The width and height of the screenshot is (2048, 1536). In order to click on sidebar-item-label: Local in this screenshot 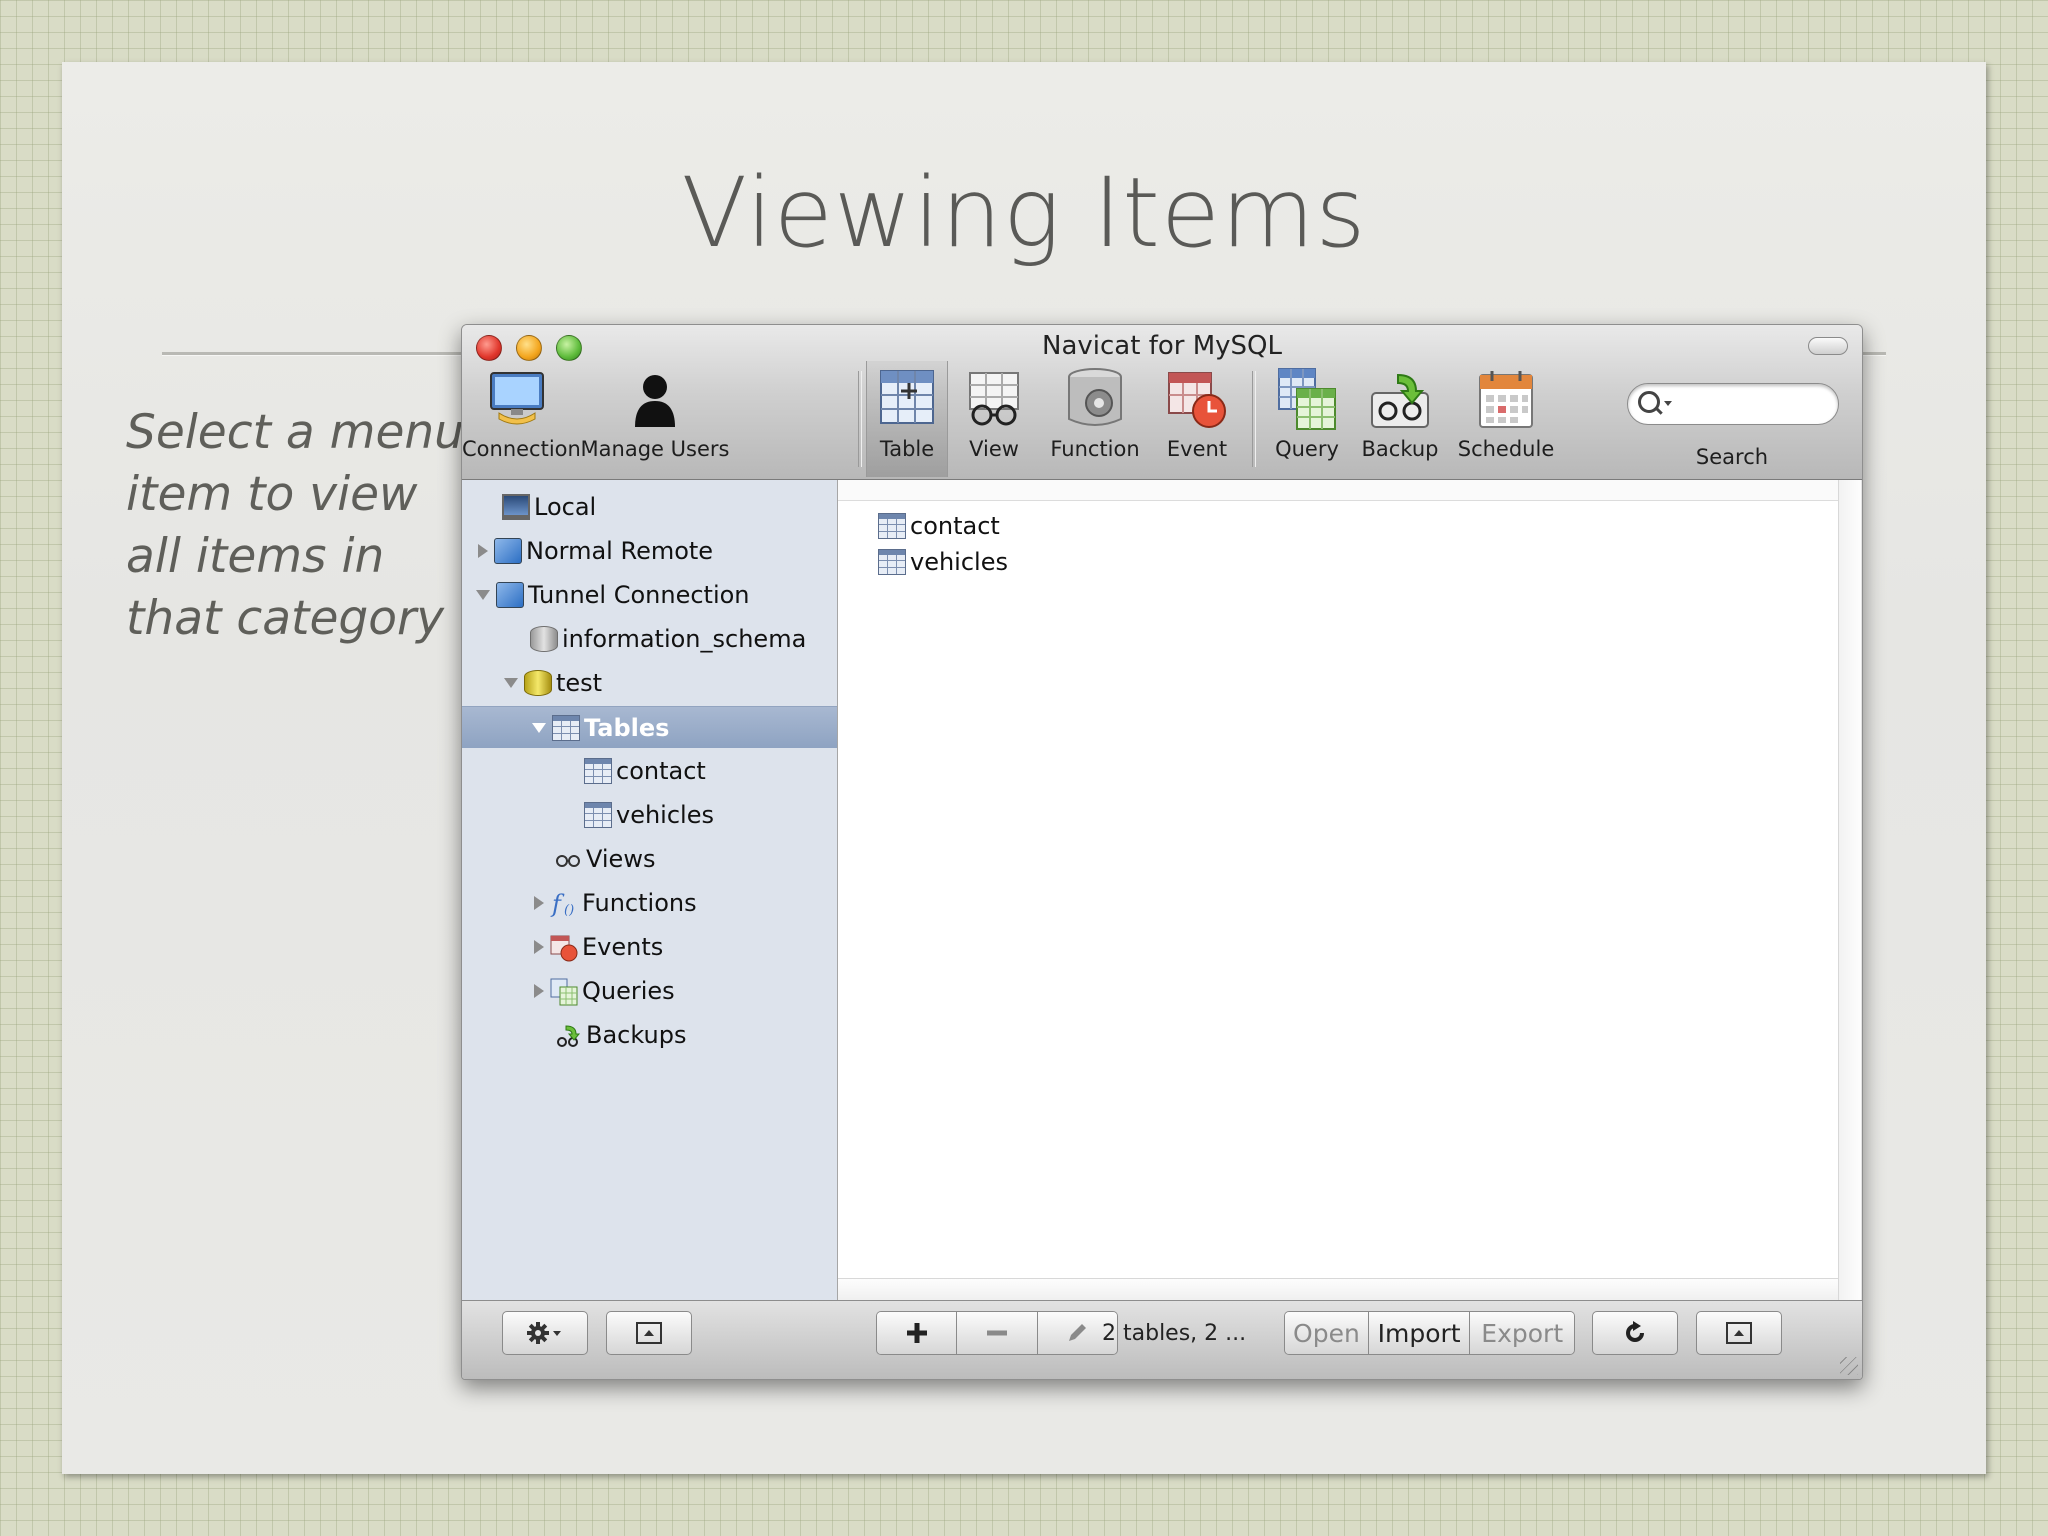, I will do `click(565, 507)`.